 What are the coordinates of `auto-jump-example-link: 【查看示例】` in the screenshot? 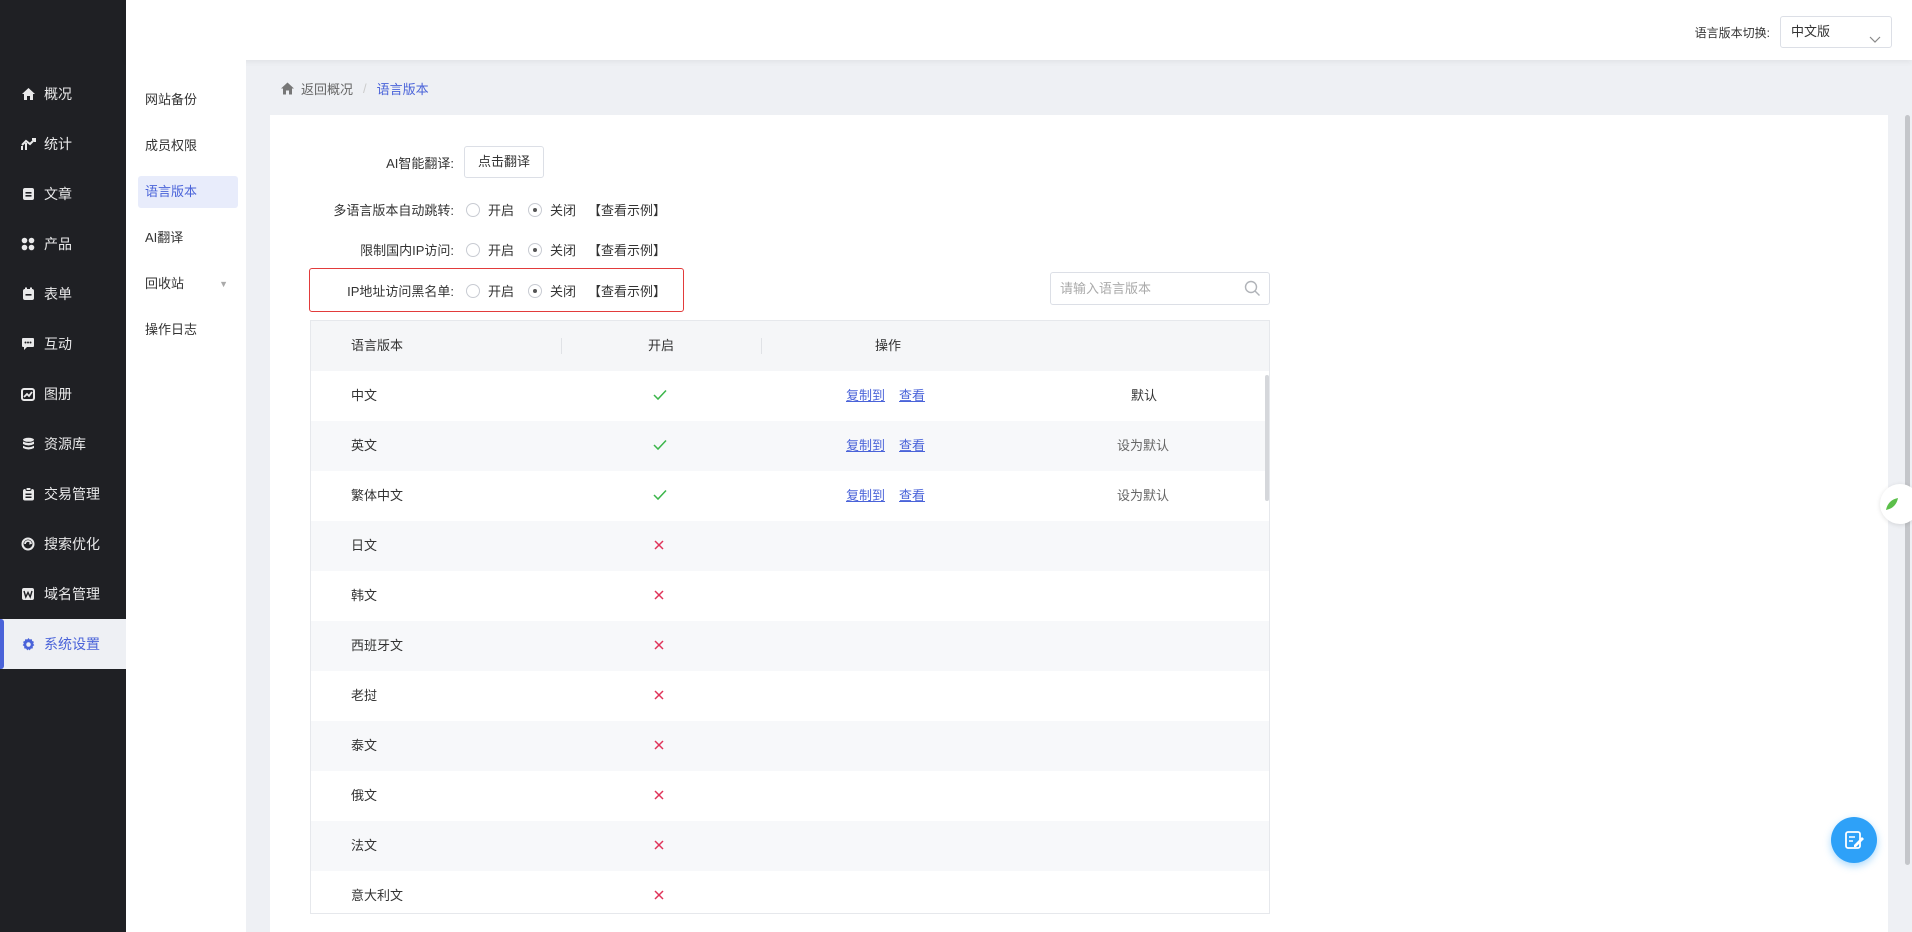 It's located at (627, 209).